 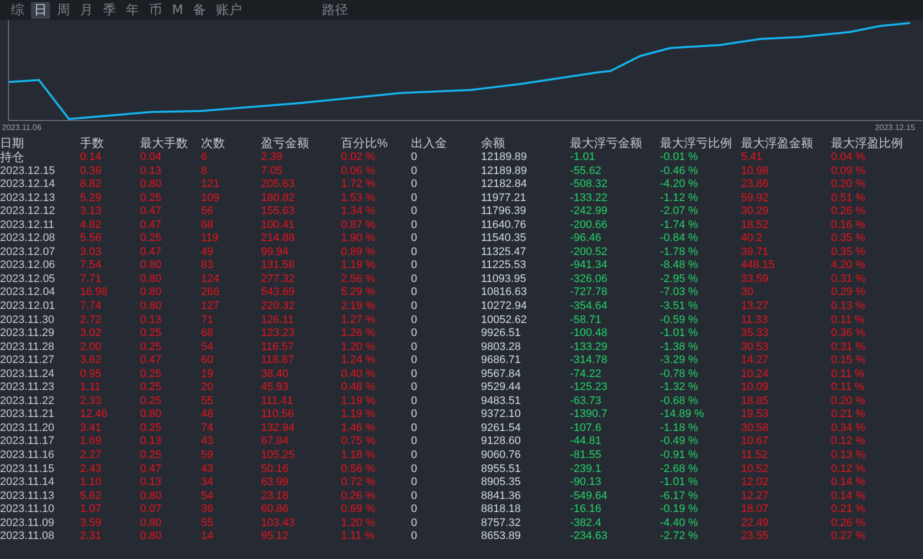 I want to click on table-cell: 50.16, so click(x=275, y=469).